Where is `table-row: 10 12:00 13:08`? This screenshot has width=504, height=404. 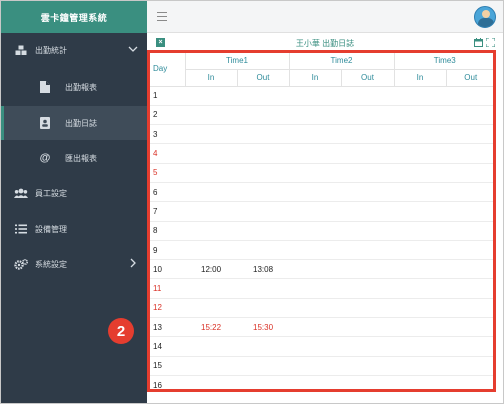 table-row: 10 12:00 13:08 is located at coordinates (321, 269).